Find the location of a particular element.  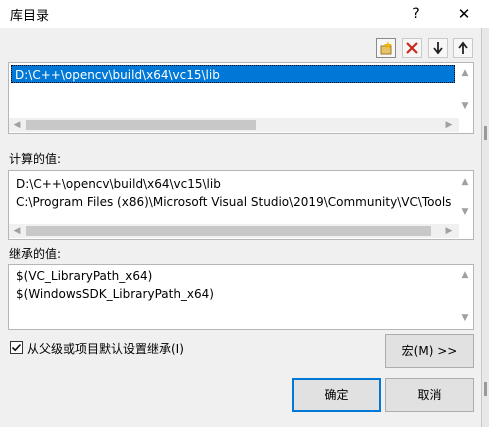

delete-icon is located at coordinates (412, 48).